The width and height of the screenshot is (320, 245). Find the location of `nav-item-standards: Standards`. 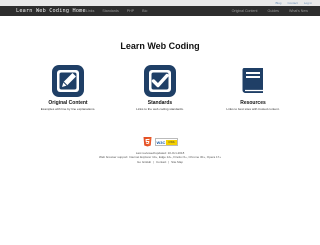

nav-item-standards: Standards is located at coordinates (110, 11).